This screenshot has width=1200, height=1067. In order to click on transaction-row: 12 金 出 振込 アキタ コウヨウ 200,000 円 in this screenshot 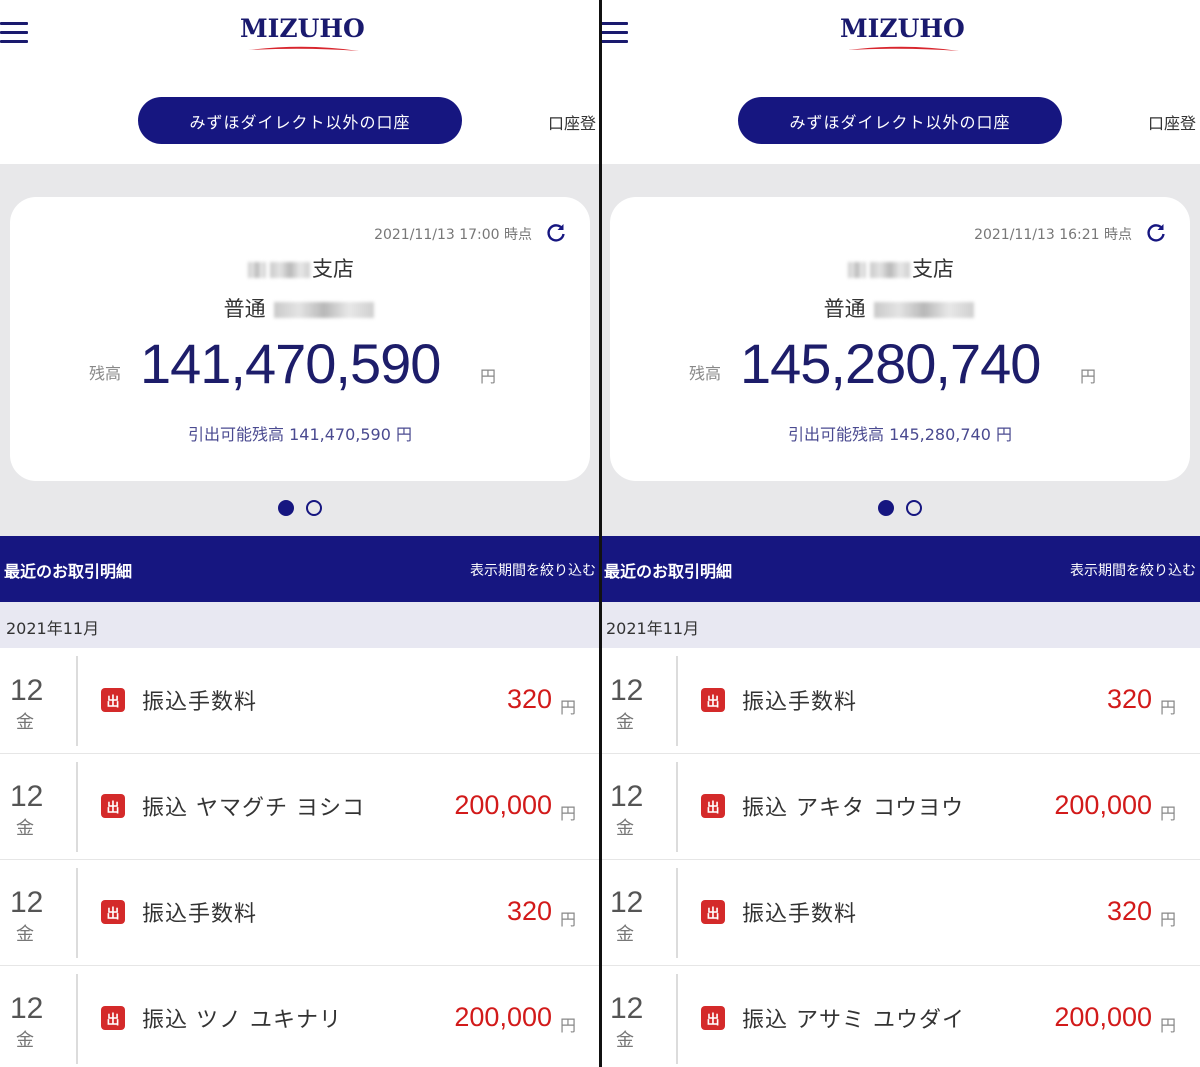, I will do `click(900, 807)`.